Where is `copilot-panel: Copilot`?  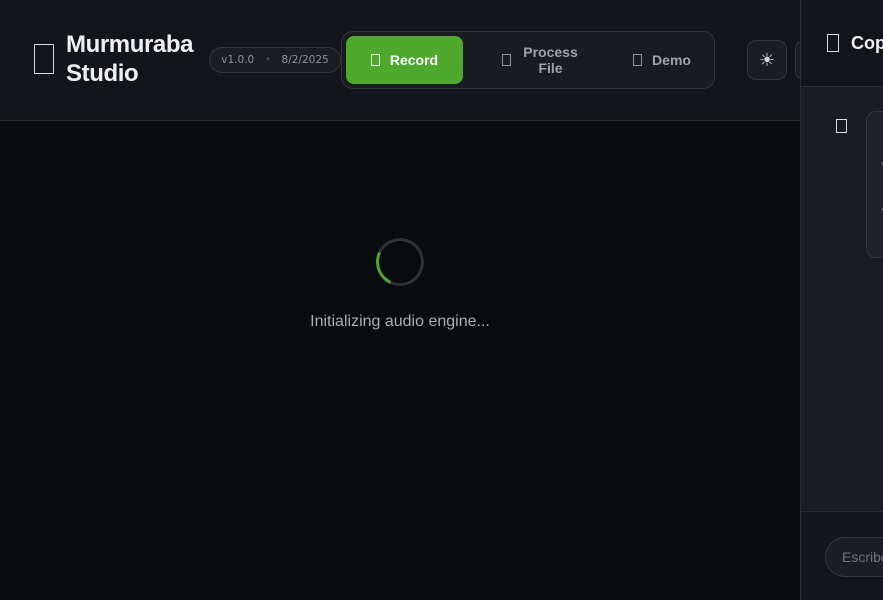
copilot-panel: Copilot is located at coordinates (841, 300).